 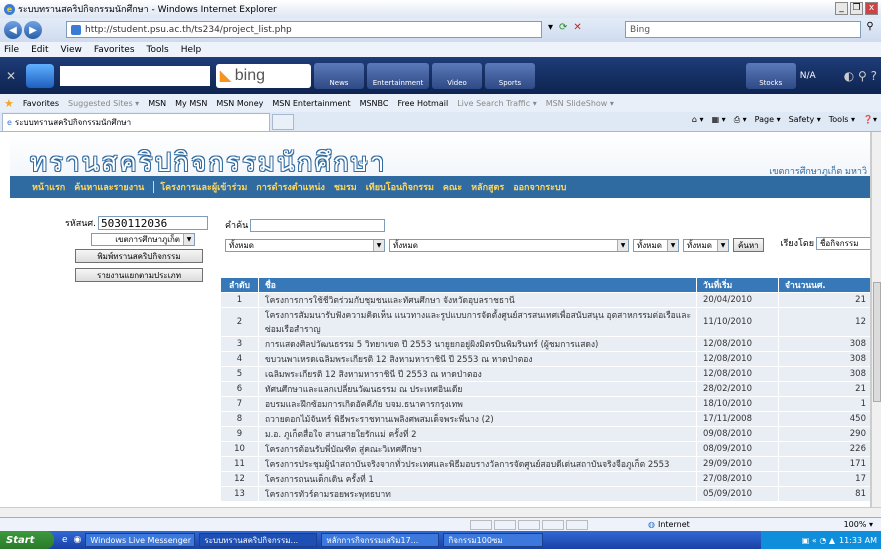 I want to click on bing-tab-stocks: Stocks, so click(x=770, y=76).